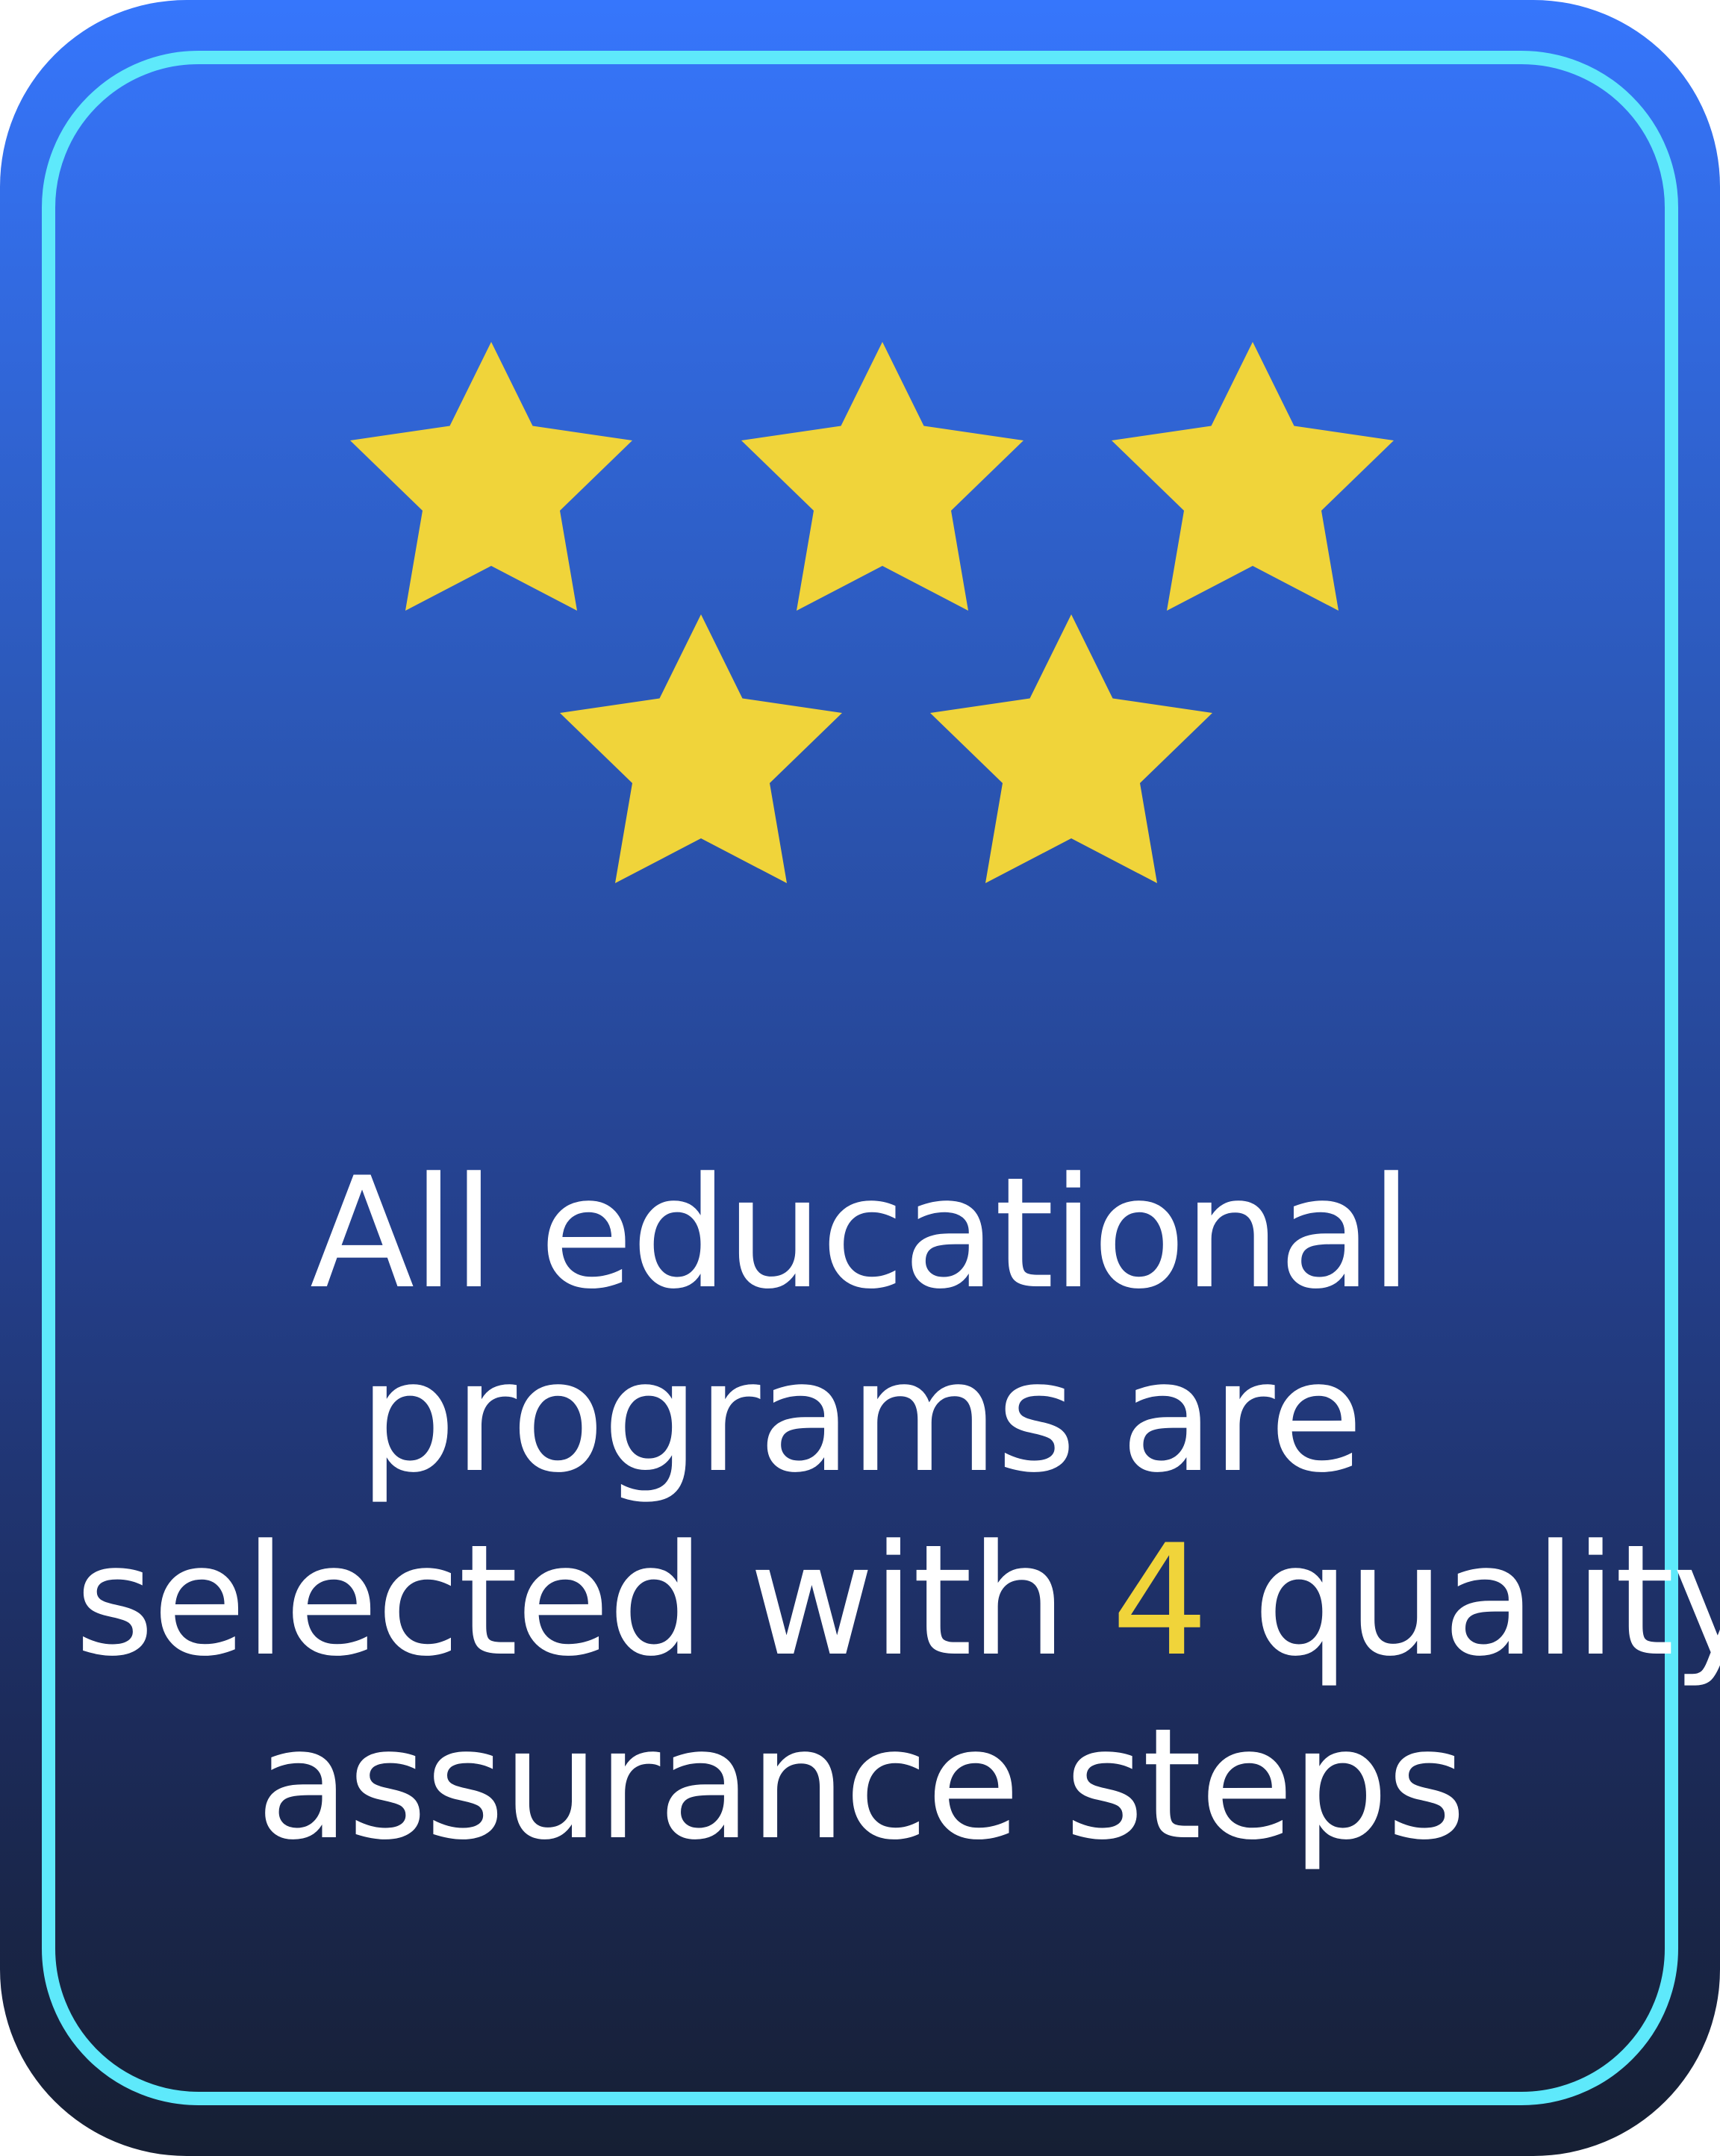 The image size is (1720, 2156). Describe the element at coordinates (860, 1785) in the screenshot. I see `message-line-4: assurance steps` at that location.